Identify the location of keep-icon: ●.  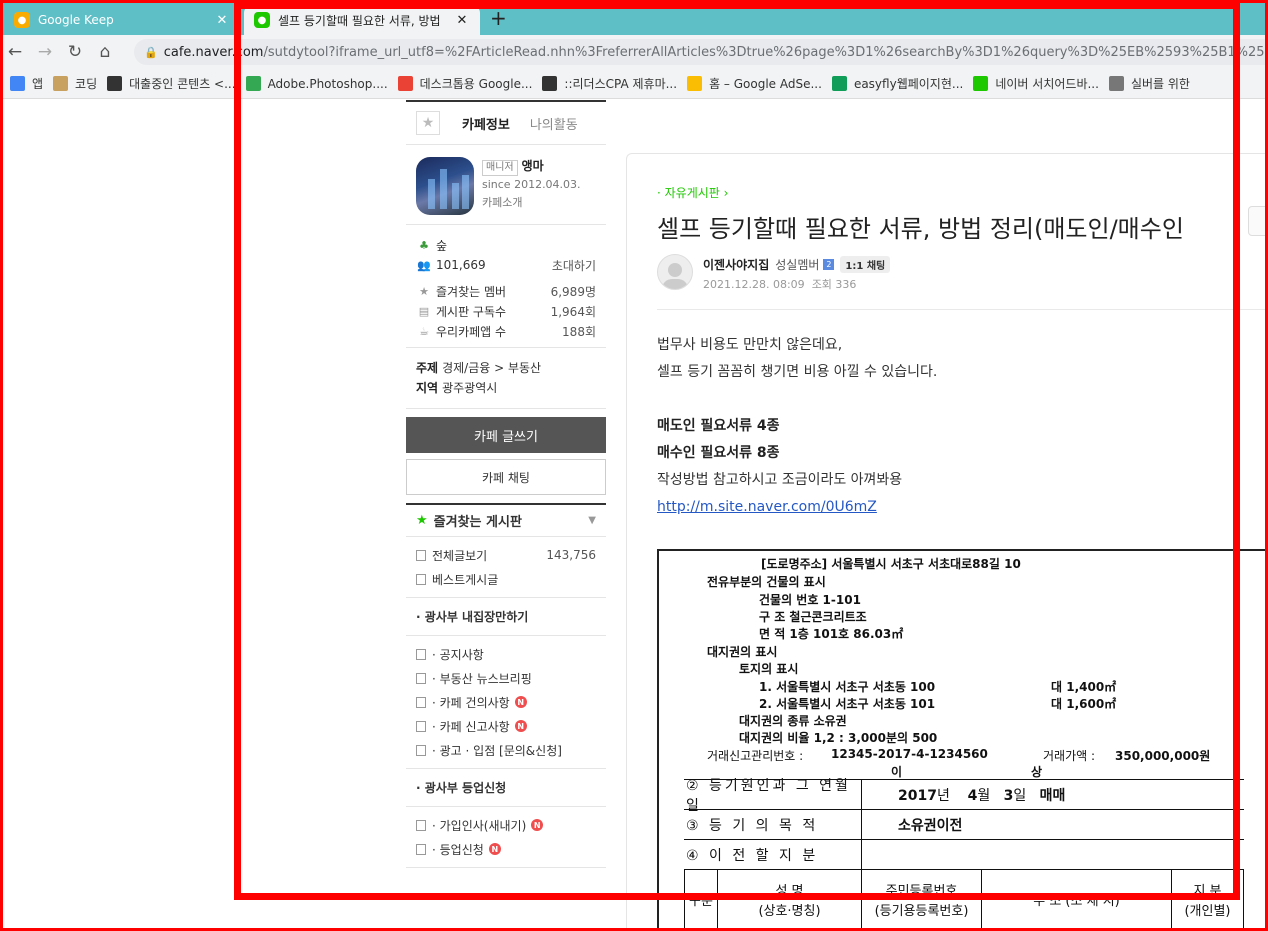
(22, 20).